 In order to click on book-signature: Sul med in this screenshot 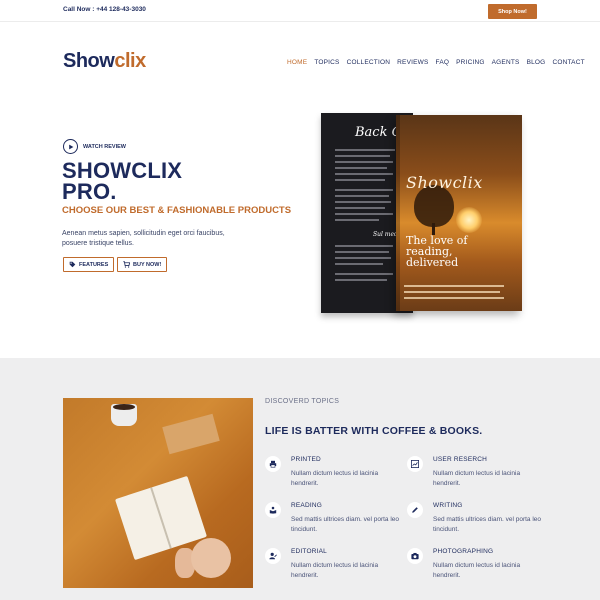, I will do `click(385, 234)`.